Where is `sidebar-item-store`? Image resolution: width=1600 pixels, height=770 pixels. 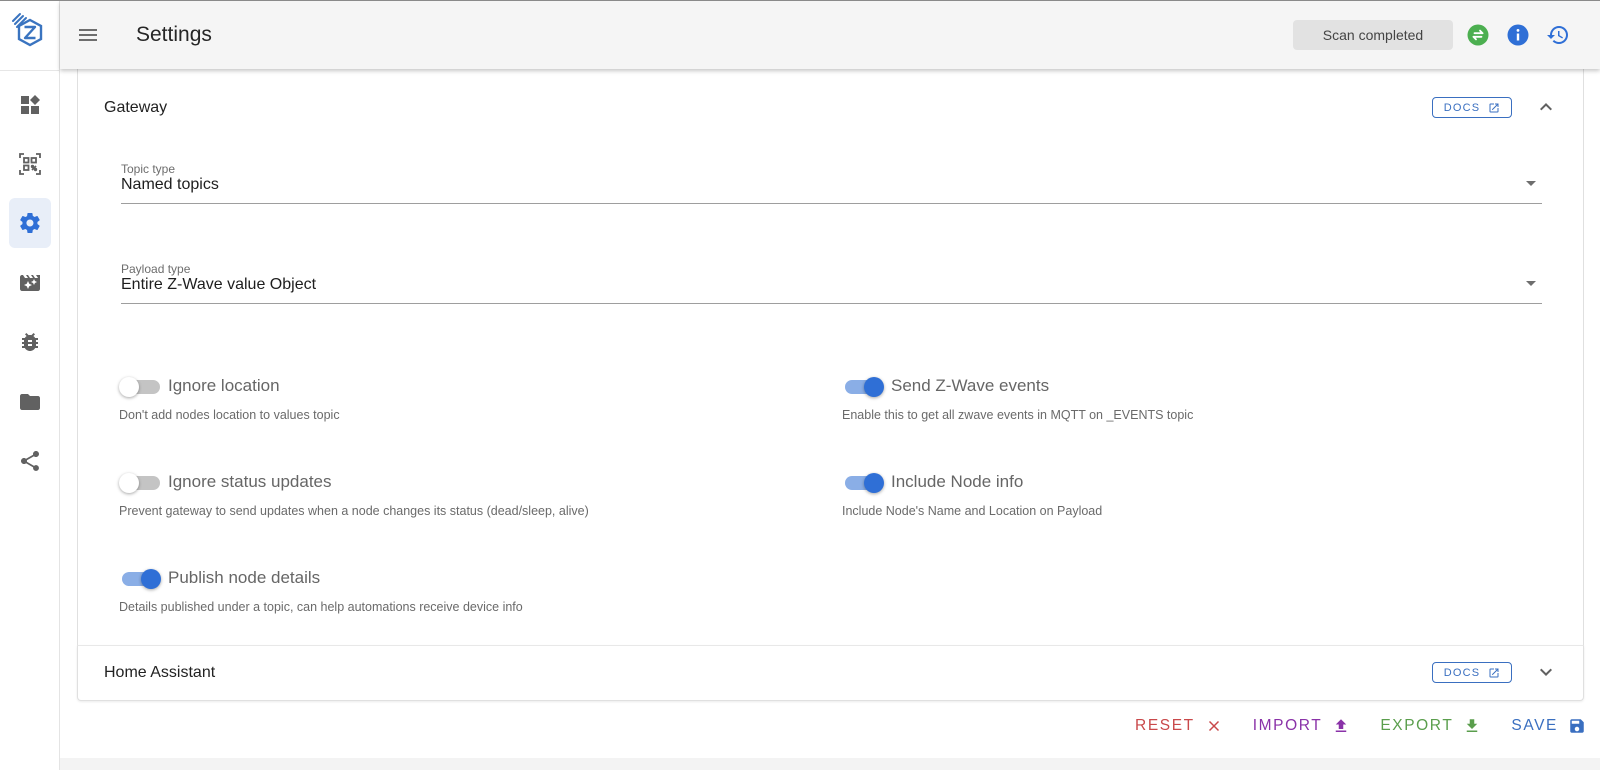 sidebar-item-store is located at coordinates (30, 402).